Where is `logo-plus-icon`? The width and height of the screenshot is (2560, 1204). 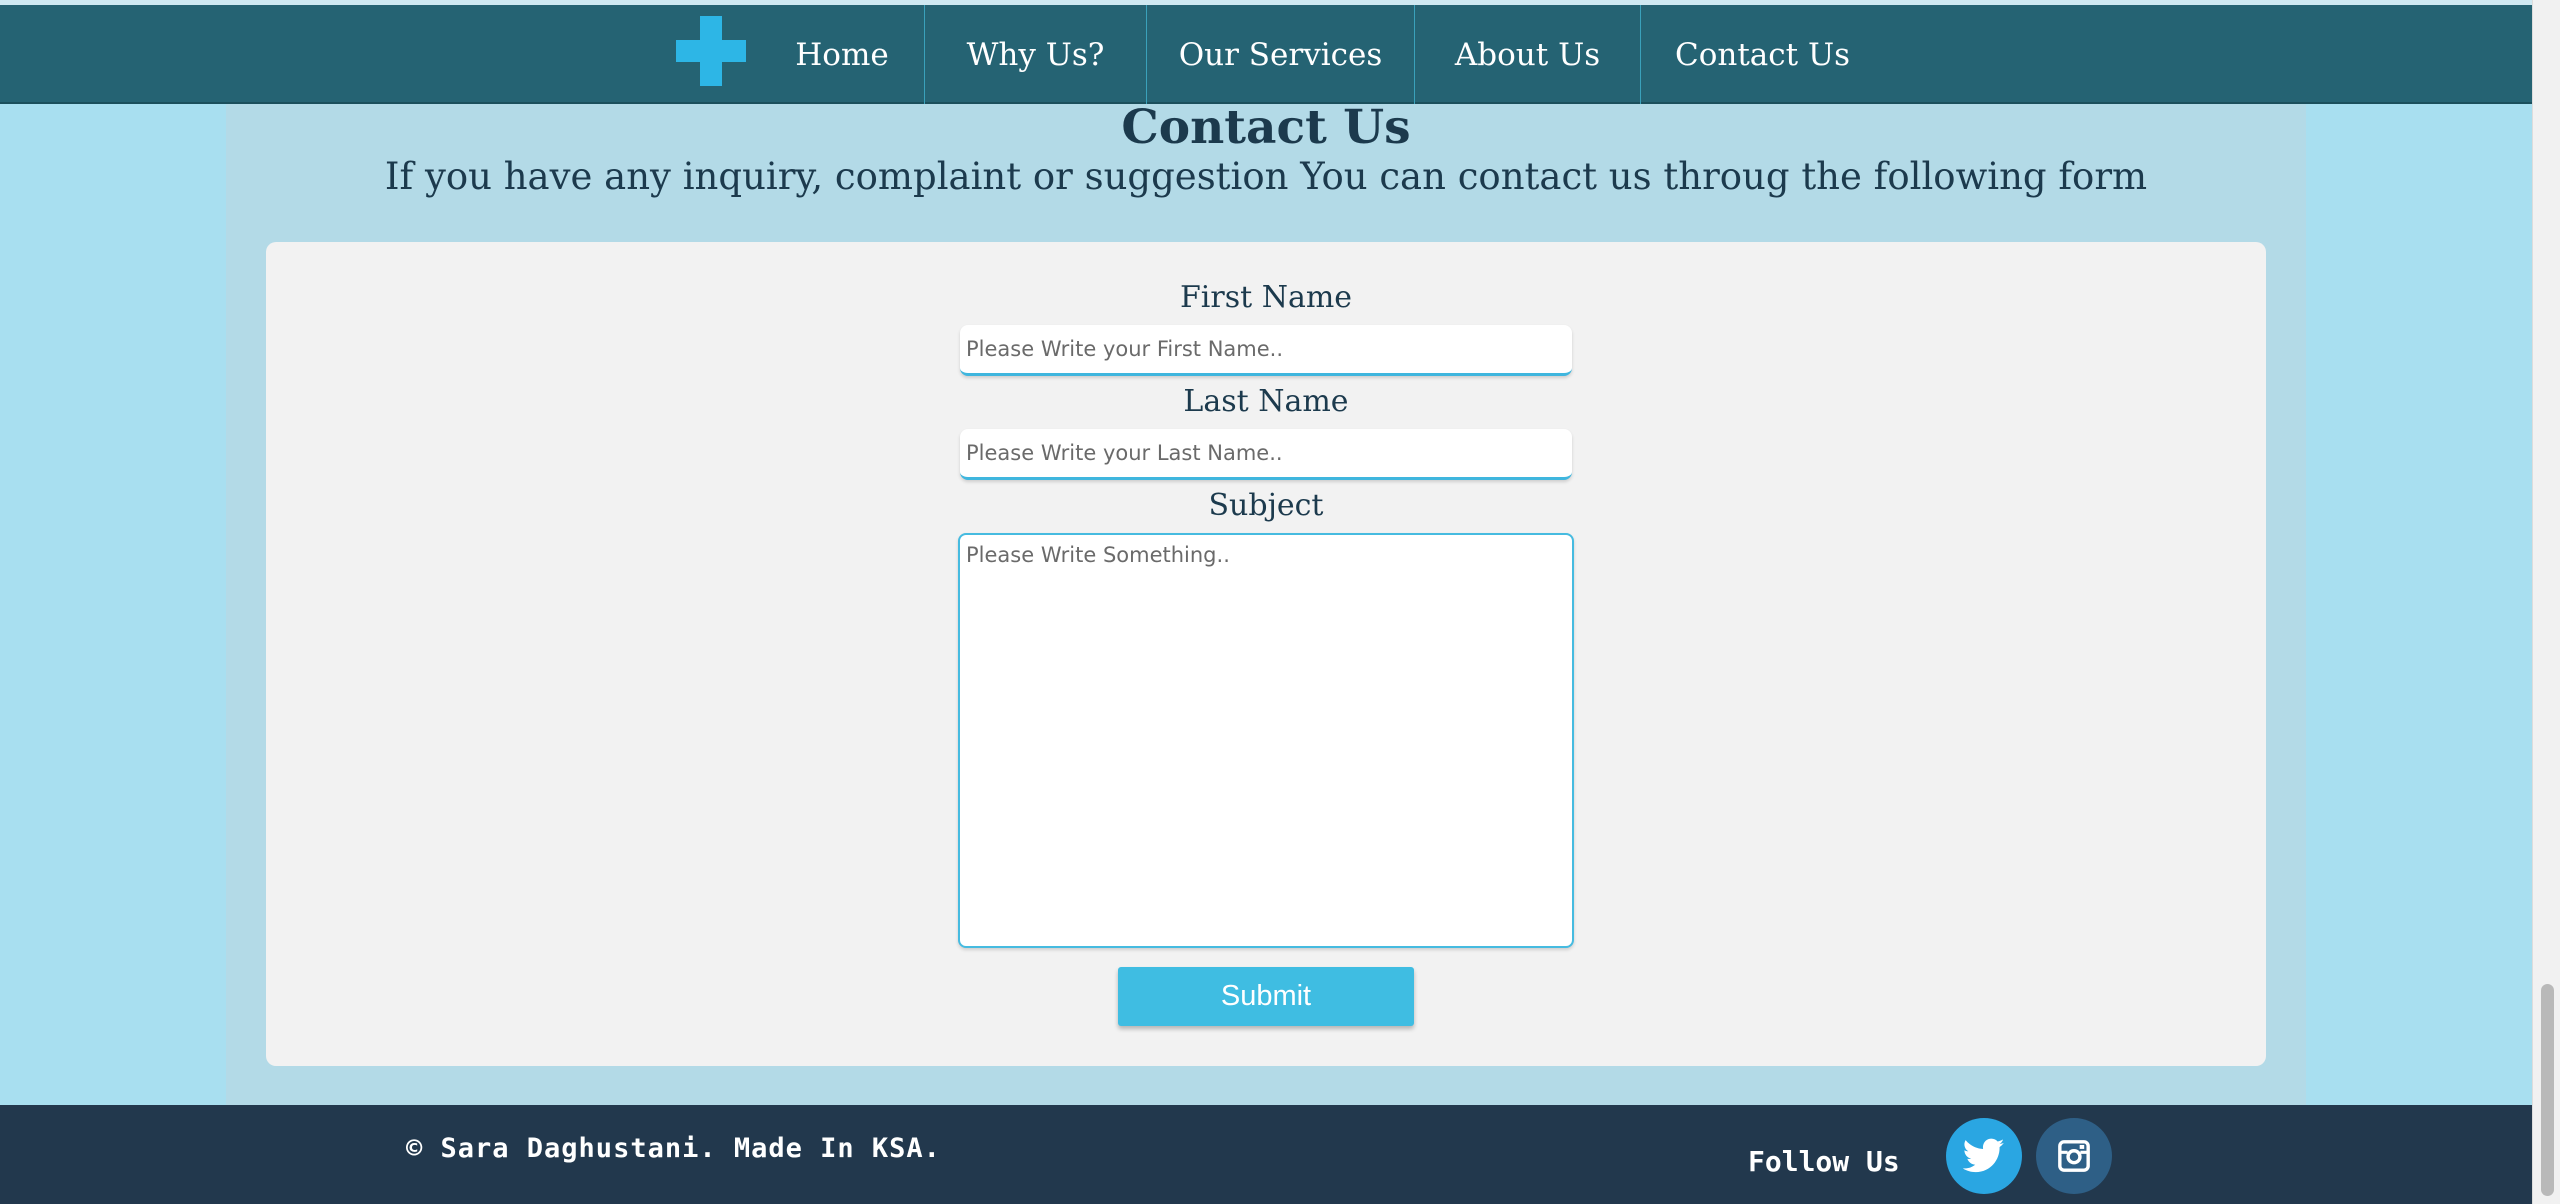
logo-plus-icon is located at coordinates (711, 51).